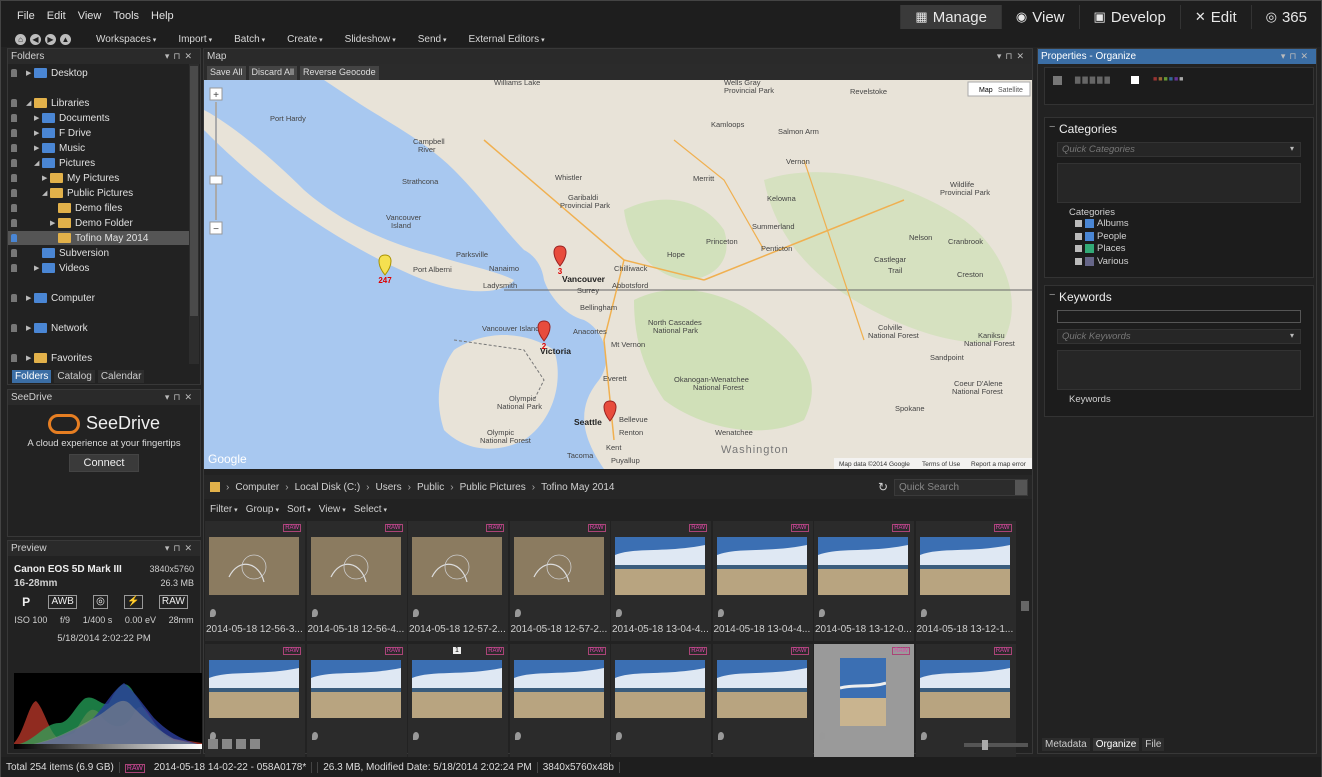 This screenshot has height=777, width=1322. What do you see at coordinates (101, 148) in the screenshot?
I see `folder-item: ▶ Music` at bounding box center [101, 148].